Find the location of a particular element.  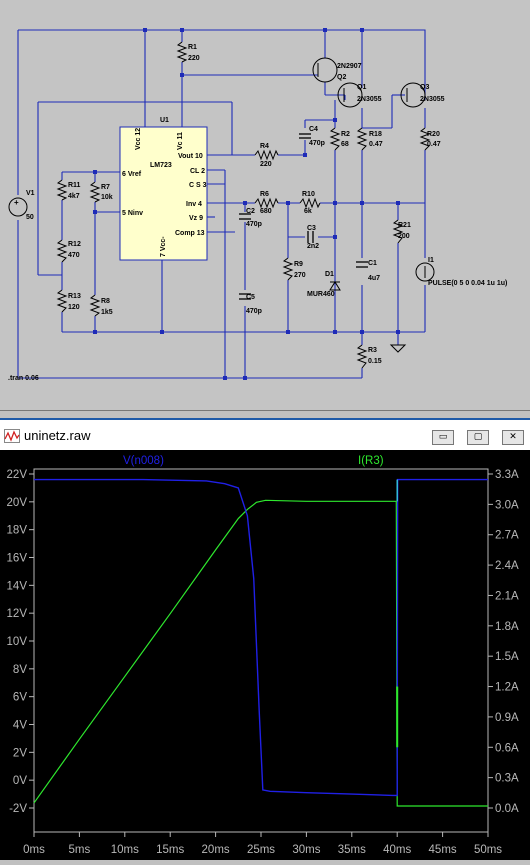

q1-label: Q1 is located at coordinates (361, 87).